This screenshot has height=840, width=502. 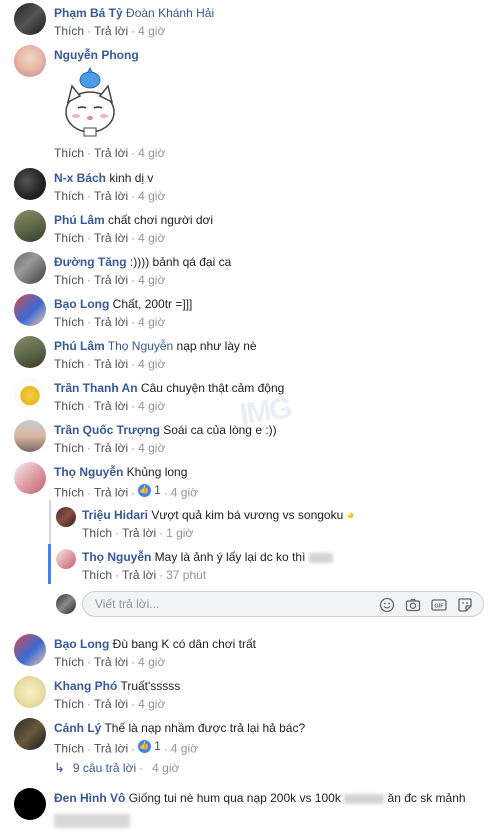 I want to click on reply-input, so click(x=215, y=604).